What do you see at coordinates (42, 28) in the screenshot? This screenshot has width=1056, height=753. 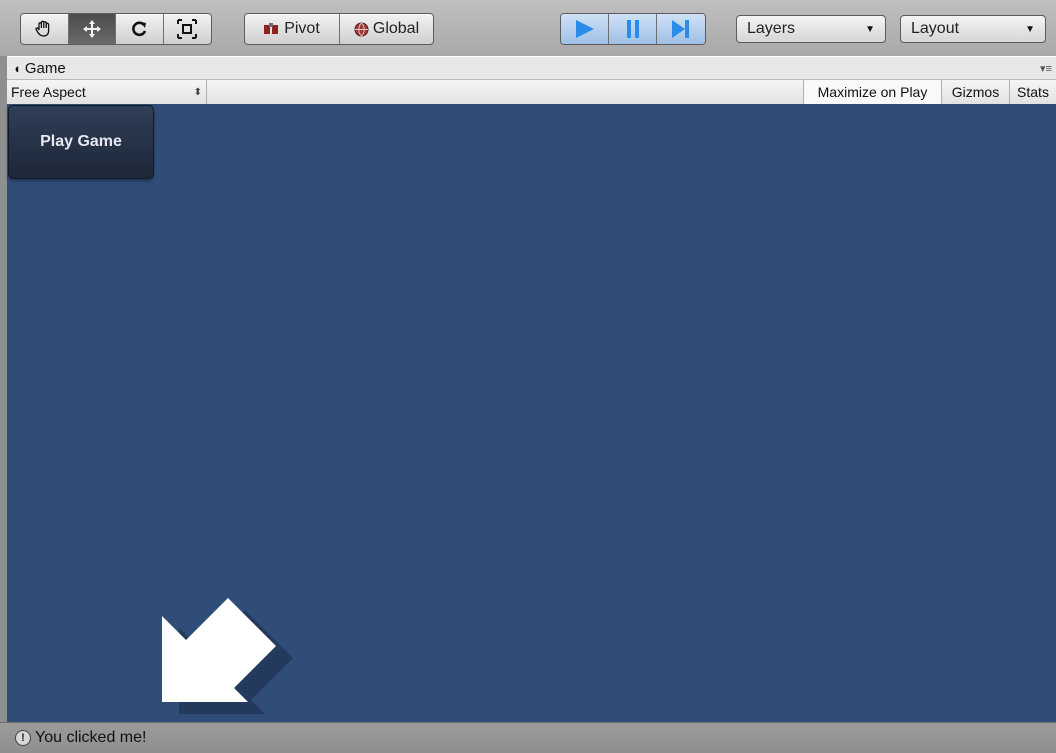 I see `hand-icon` at bounding box center [42, 28].